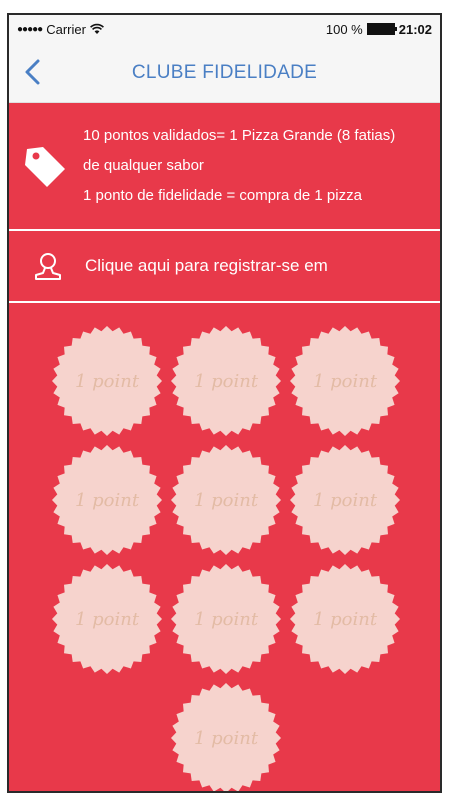  I want to click on battery-percent: 100 %, so click(344, 29).